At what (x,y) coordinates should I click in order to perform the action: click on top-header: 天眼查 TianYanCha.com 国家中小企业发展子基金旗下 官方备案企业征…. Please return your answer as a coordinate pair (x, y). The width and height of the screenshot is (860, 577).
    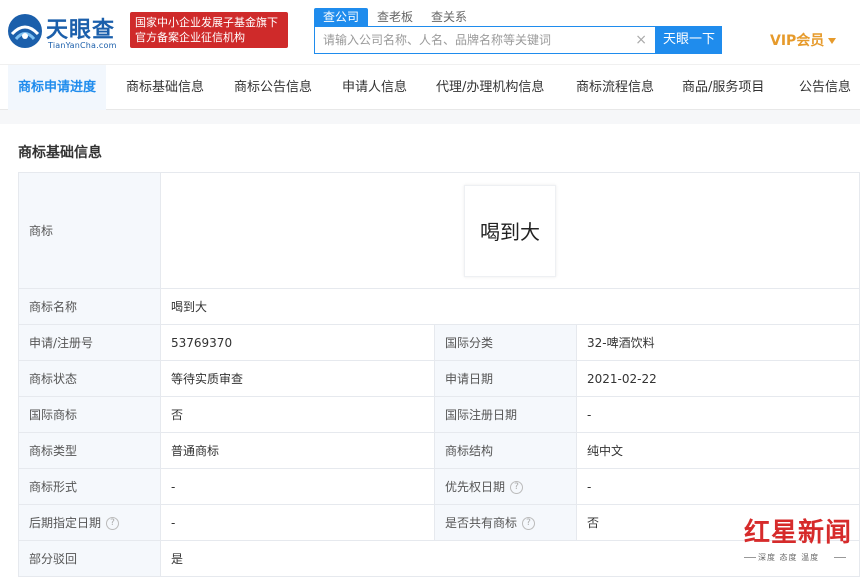
    Looking at the image, I should click on (430, 32).